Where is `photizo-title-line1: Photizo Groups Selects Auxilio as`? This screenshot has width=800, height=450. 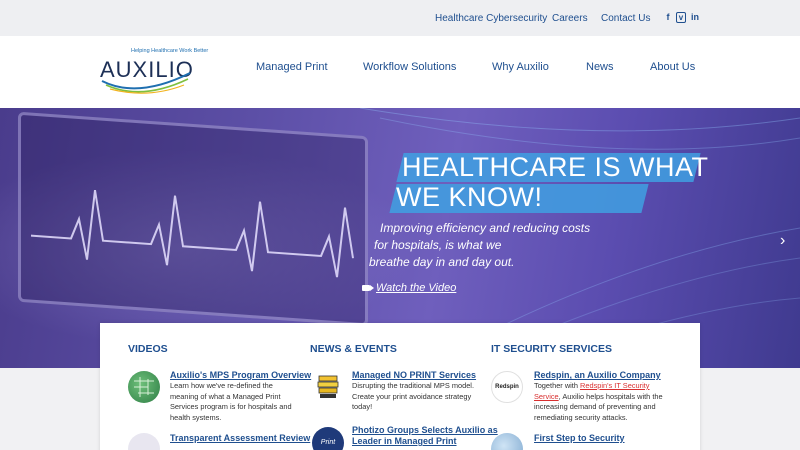
photizo-title-line1: Photizo Groups Selects Auxilio as is located at coordinates (425, 430).